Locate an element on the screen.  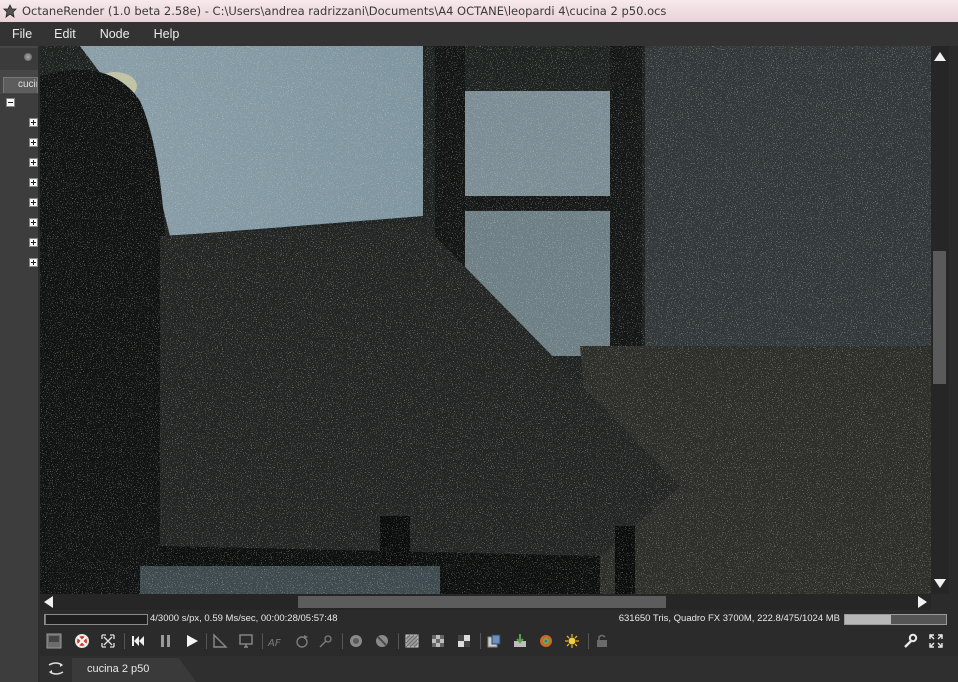
tab-cucina-2-p50: cucina 2 p50 is located at coordinates (134, 670).